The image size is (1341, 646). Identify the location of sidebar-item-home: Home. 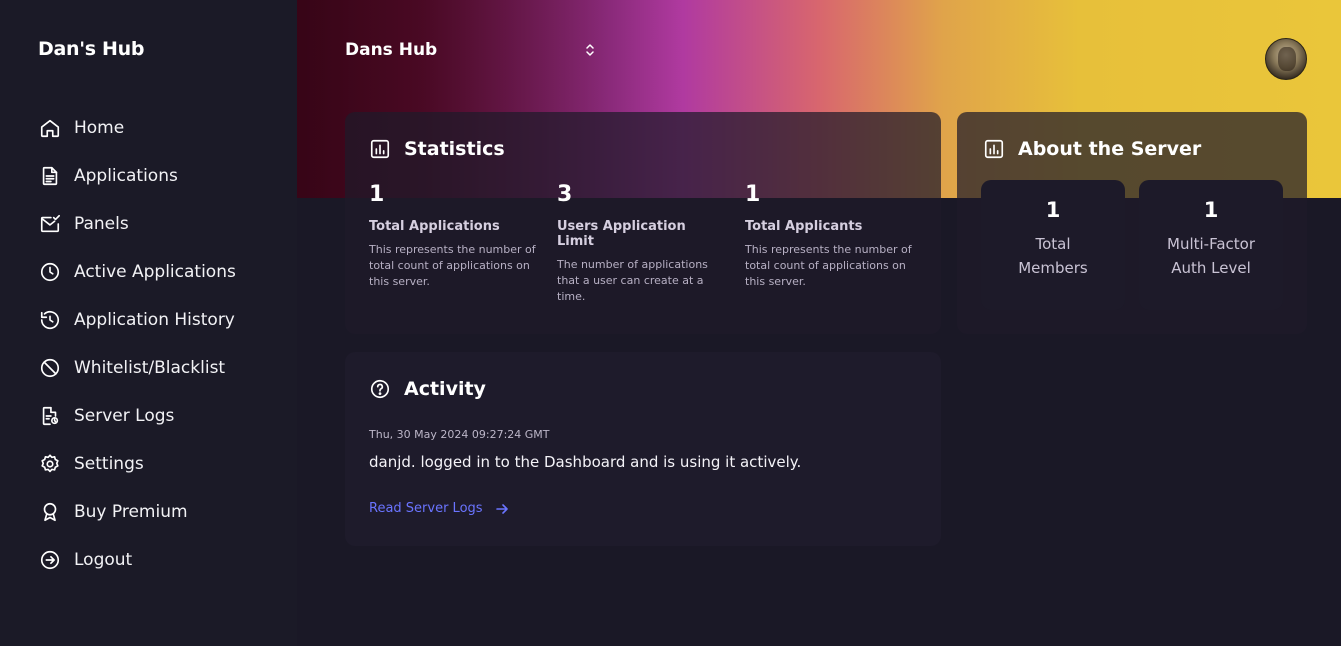
(137, 128).